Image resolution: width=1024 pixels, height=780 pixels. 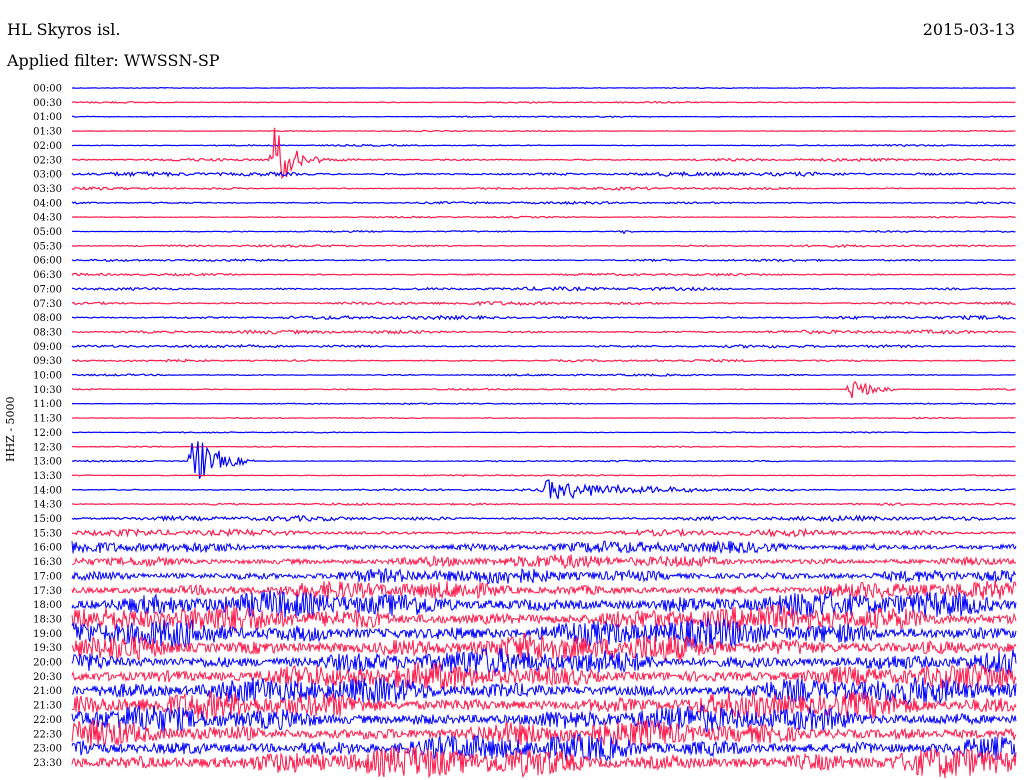 What do you see at coordinates (47, 476) in the screenshot?
I see `time-tick-label: 13:30` at bounding box center [47, 476].